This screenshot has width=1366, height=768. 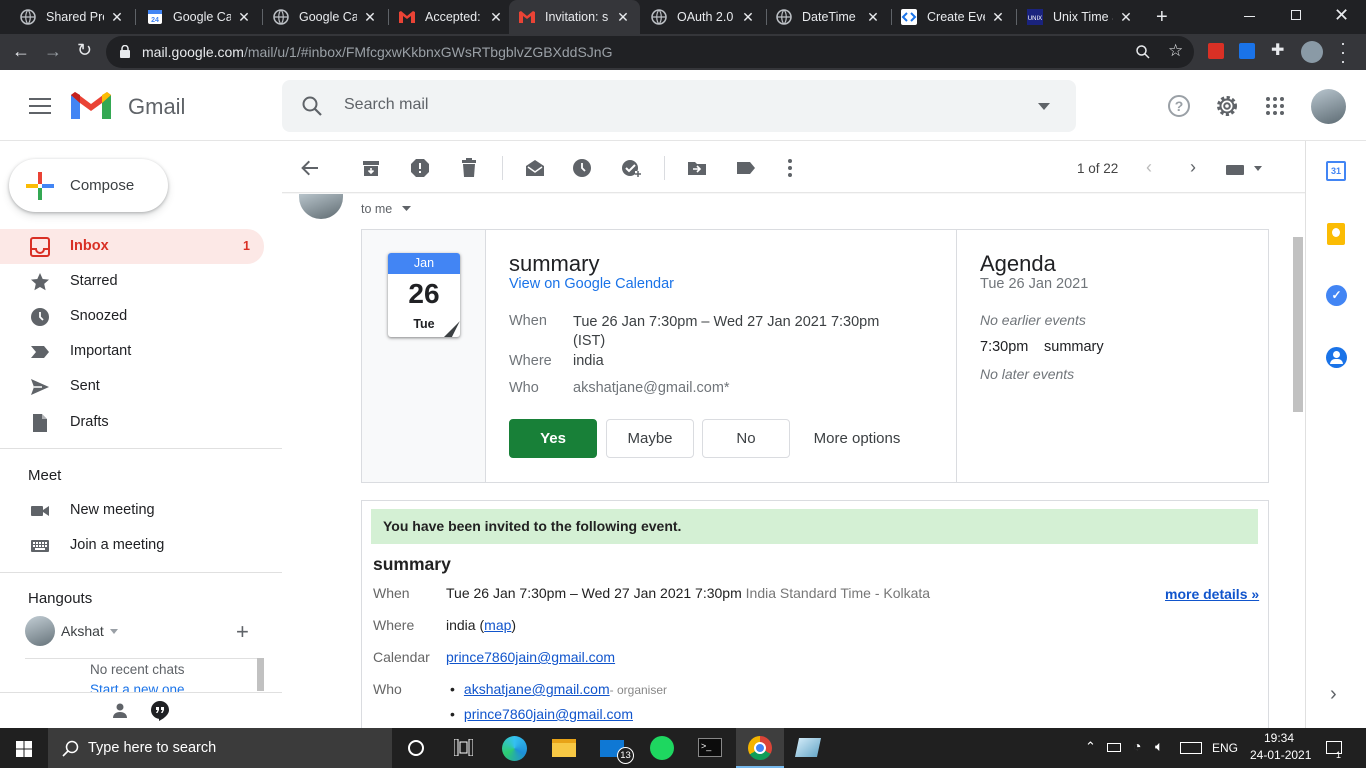 I want to click on windows-start-icon, so click(x=24, y=749).